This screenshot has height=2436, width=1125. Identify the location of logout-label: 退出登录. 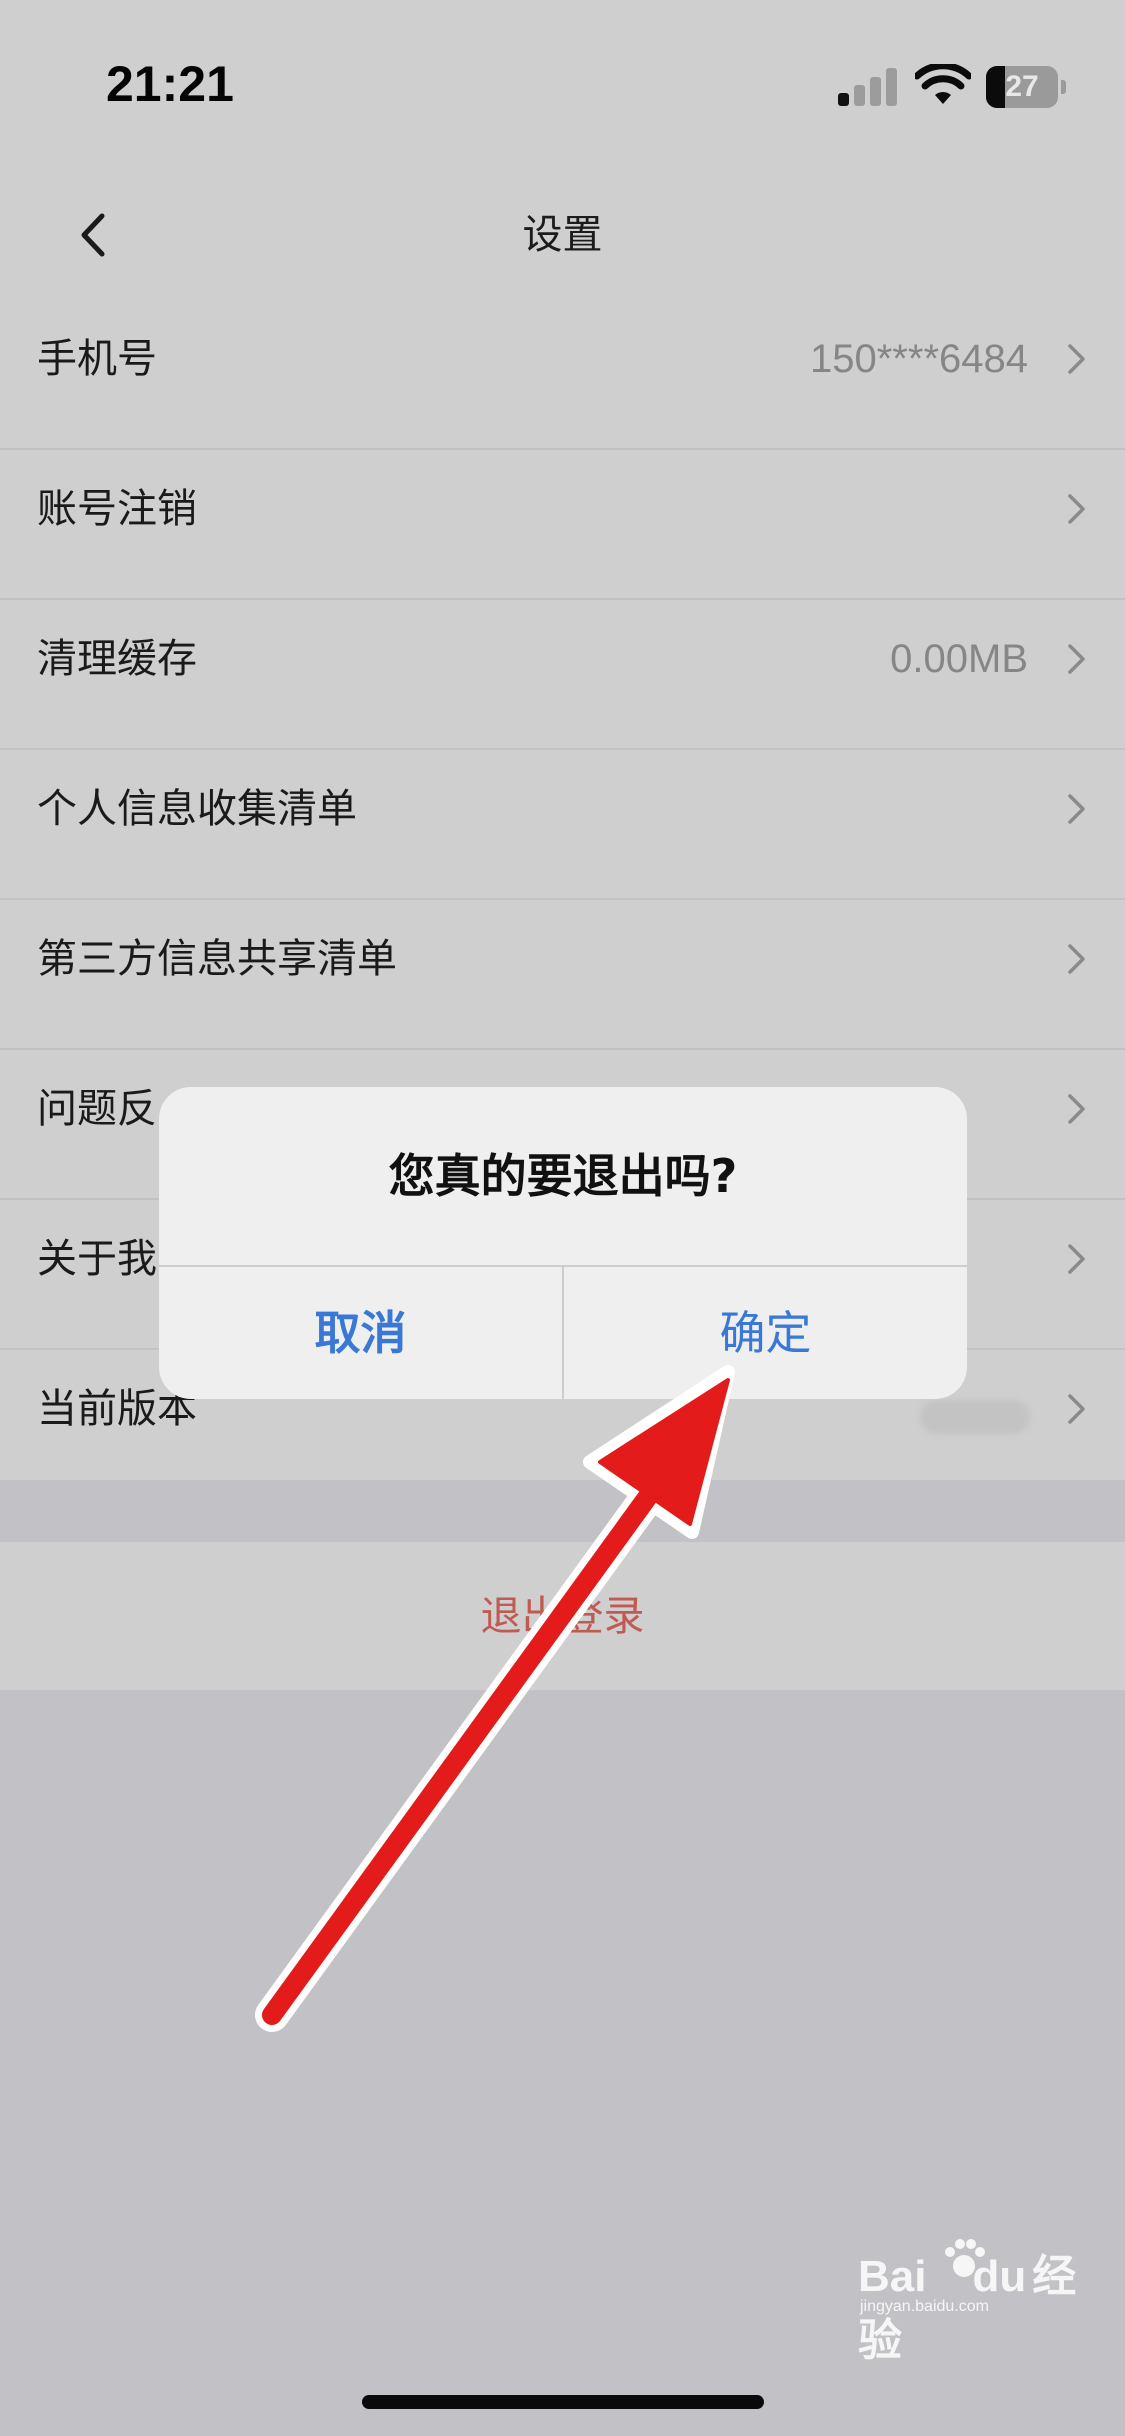
(562, 1616).